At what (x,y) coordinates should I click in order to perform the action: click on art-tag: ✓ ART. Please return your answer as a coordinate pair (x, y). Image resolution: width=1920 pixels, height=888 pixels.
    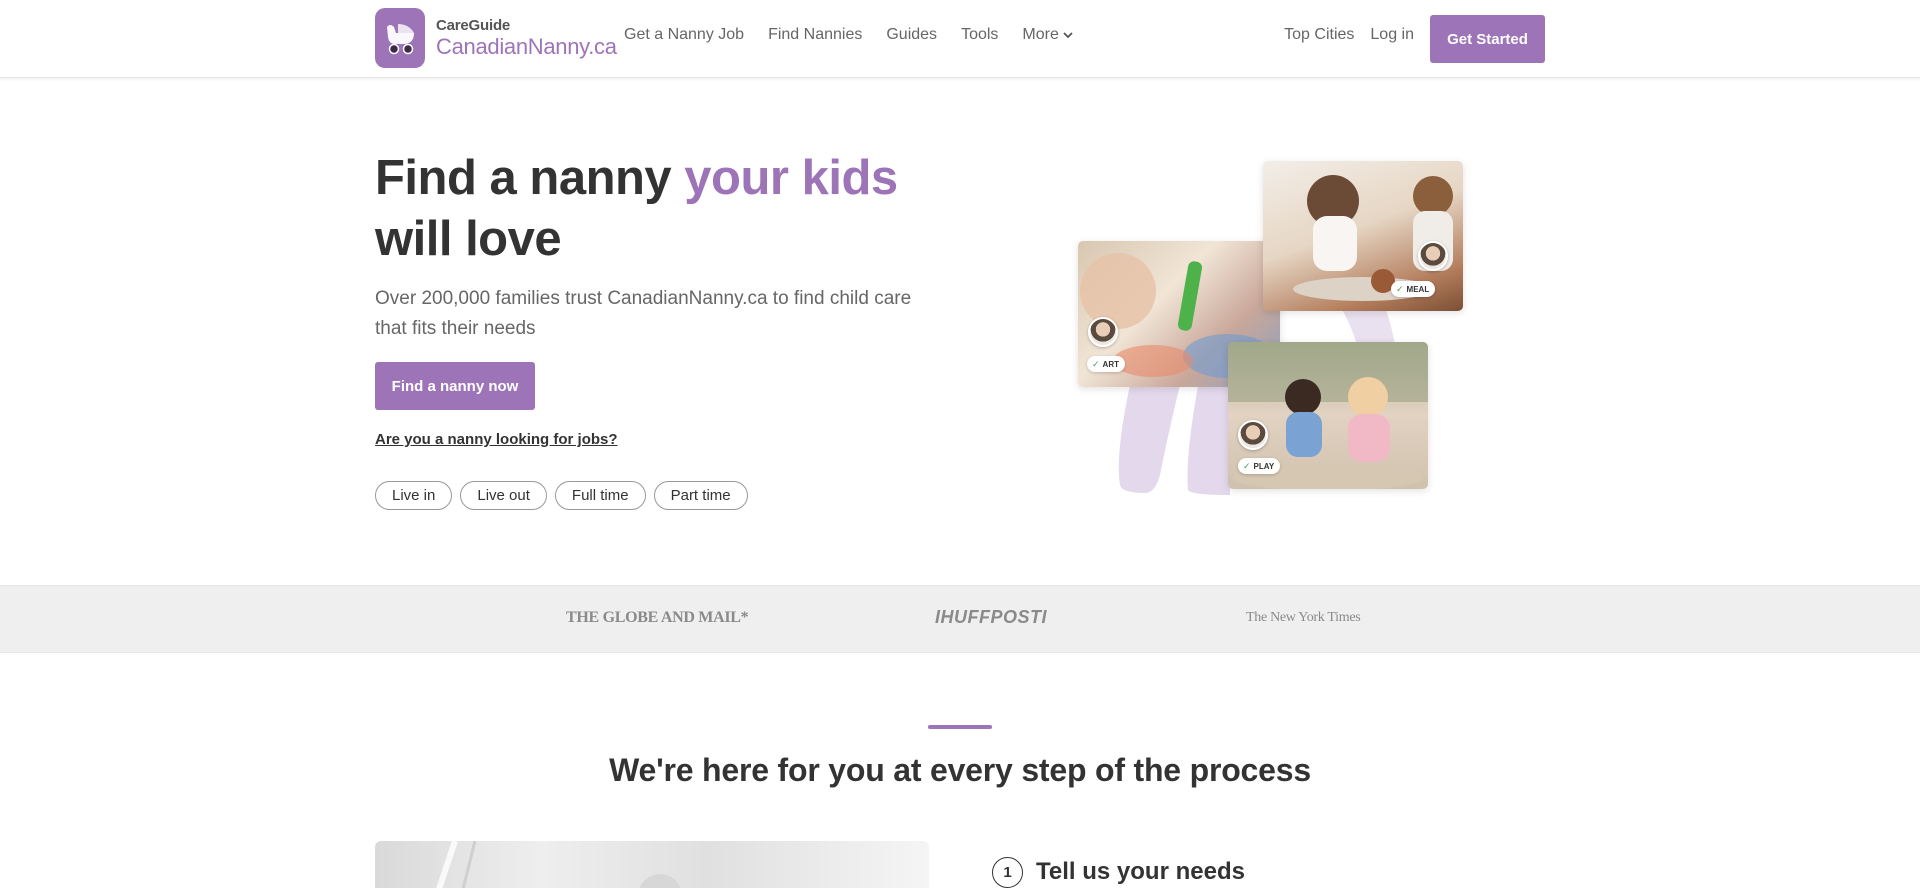
    Looking at the image, I should click on (1106, 364).